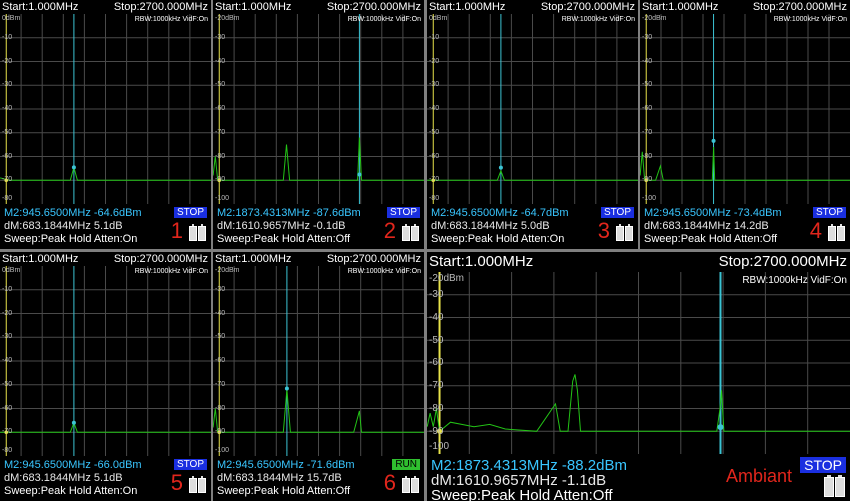 This screenshot has height=501, width=850. Describe the element at coordinates (500, 213) in the screenshot. I see `marker-readout: M2:945.6500MHz -64.7dBm` at that location.